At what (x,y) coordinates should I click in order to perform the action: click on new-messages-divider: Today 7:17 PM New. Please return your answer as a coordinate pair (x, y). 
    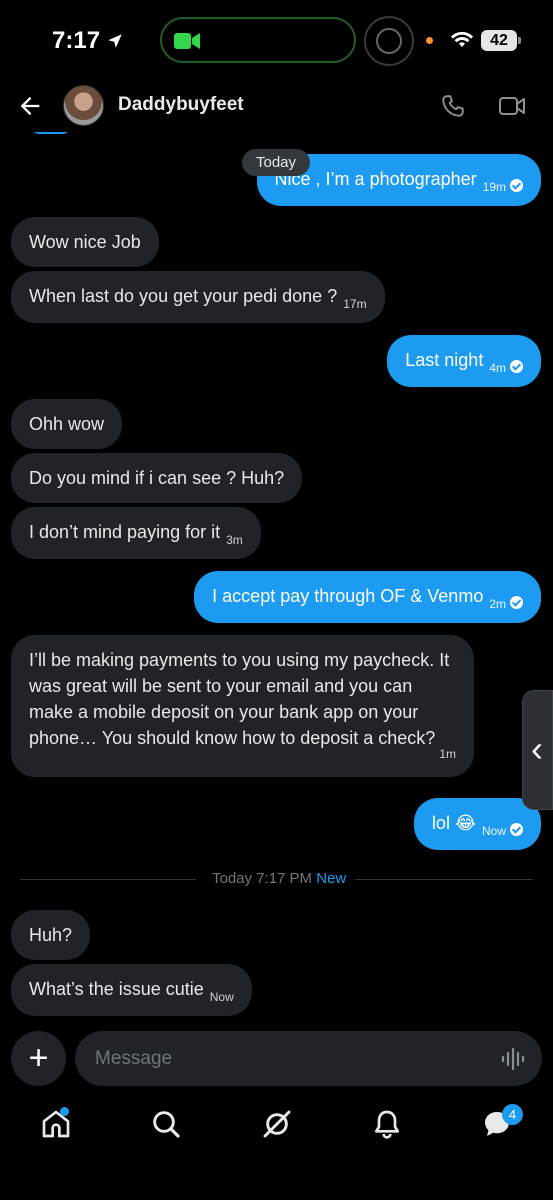
    Looking at the image, I should click on (276, 880).